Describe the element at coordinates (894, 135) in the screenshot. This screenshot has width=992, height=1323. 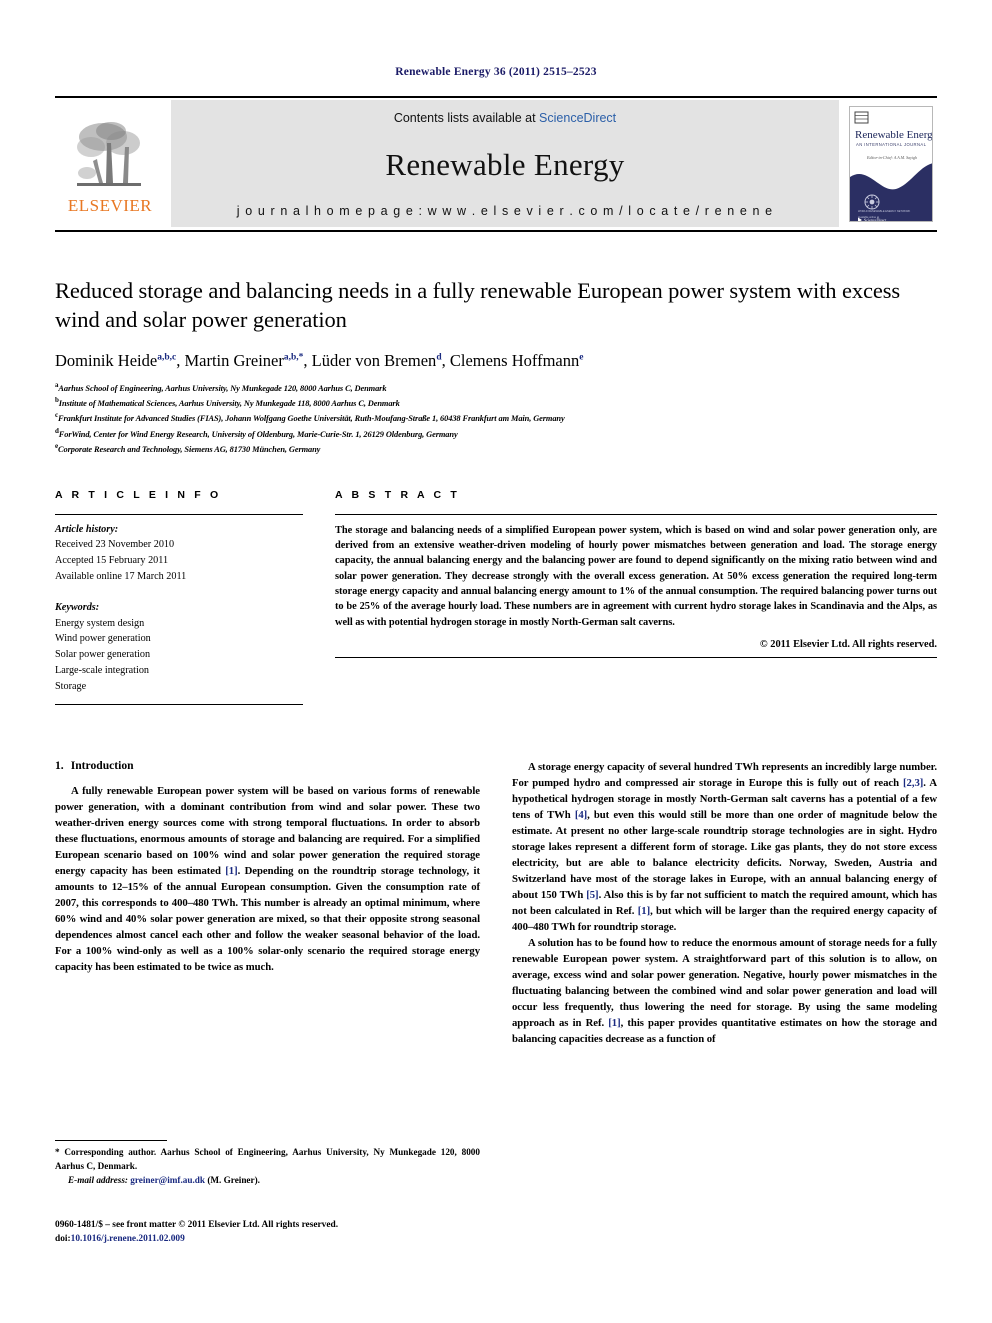
I see `svg-text: Renewable Energy` at that location.